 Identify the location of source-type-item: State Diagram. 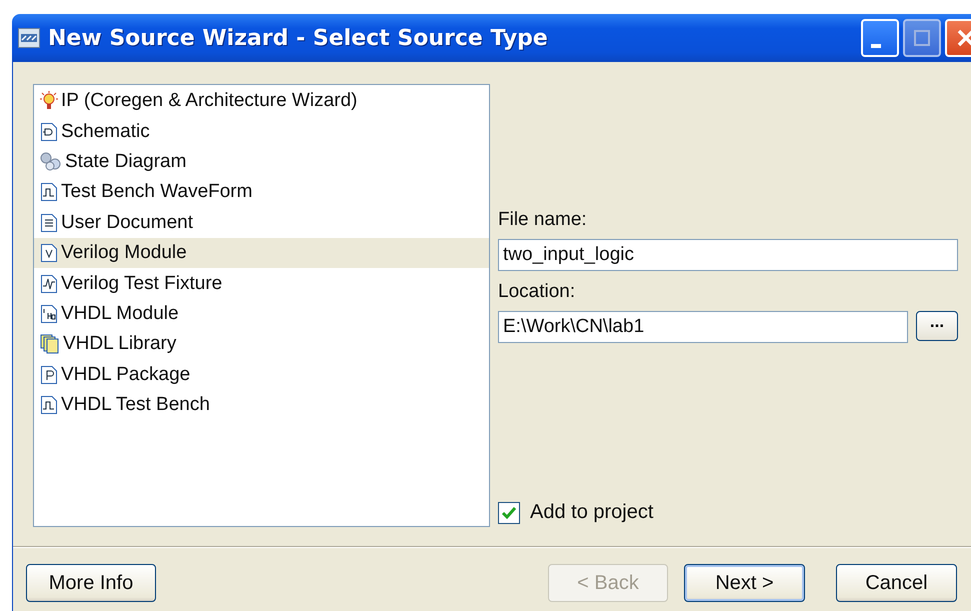
(261, 162).